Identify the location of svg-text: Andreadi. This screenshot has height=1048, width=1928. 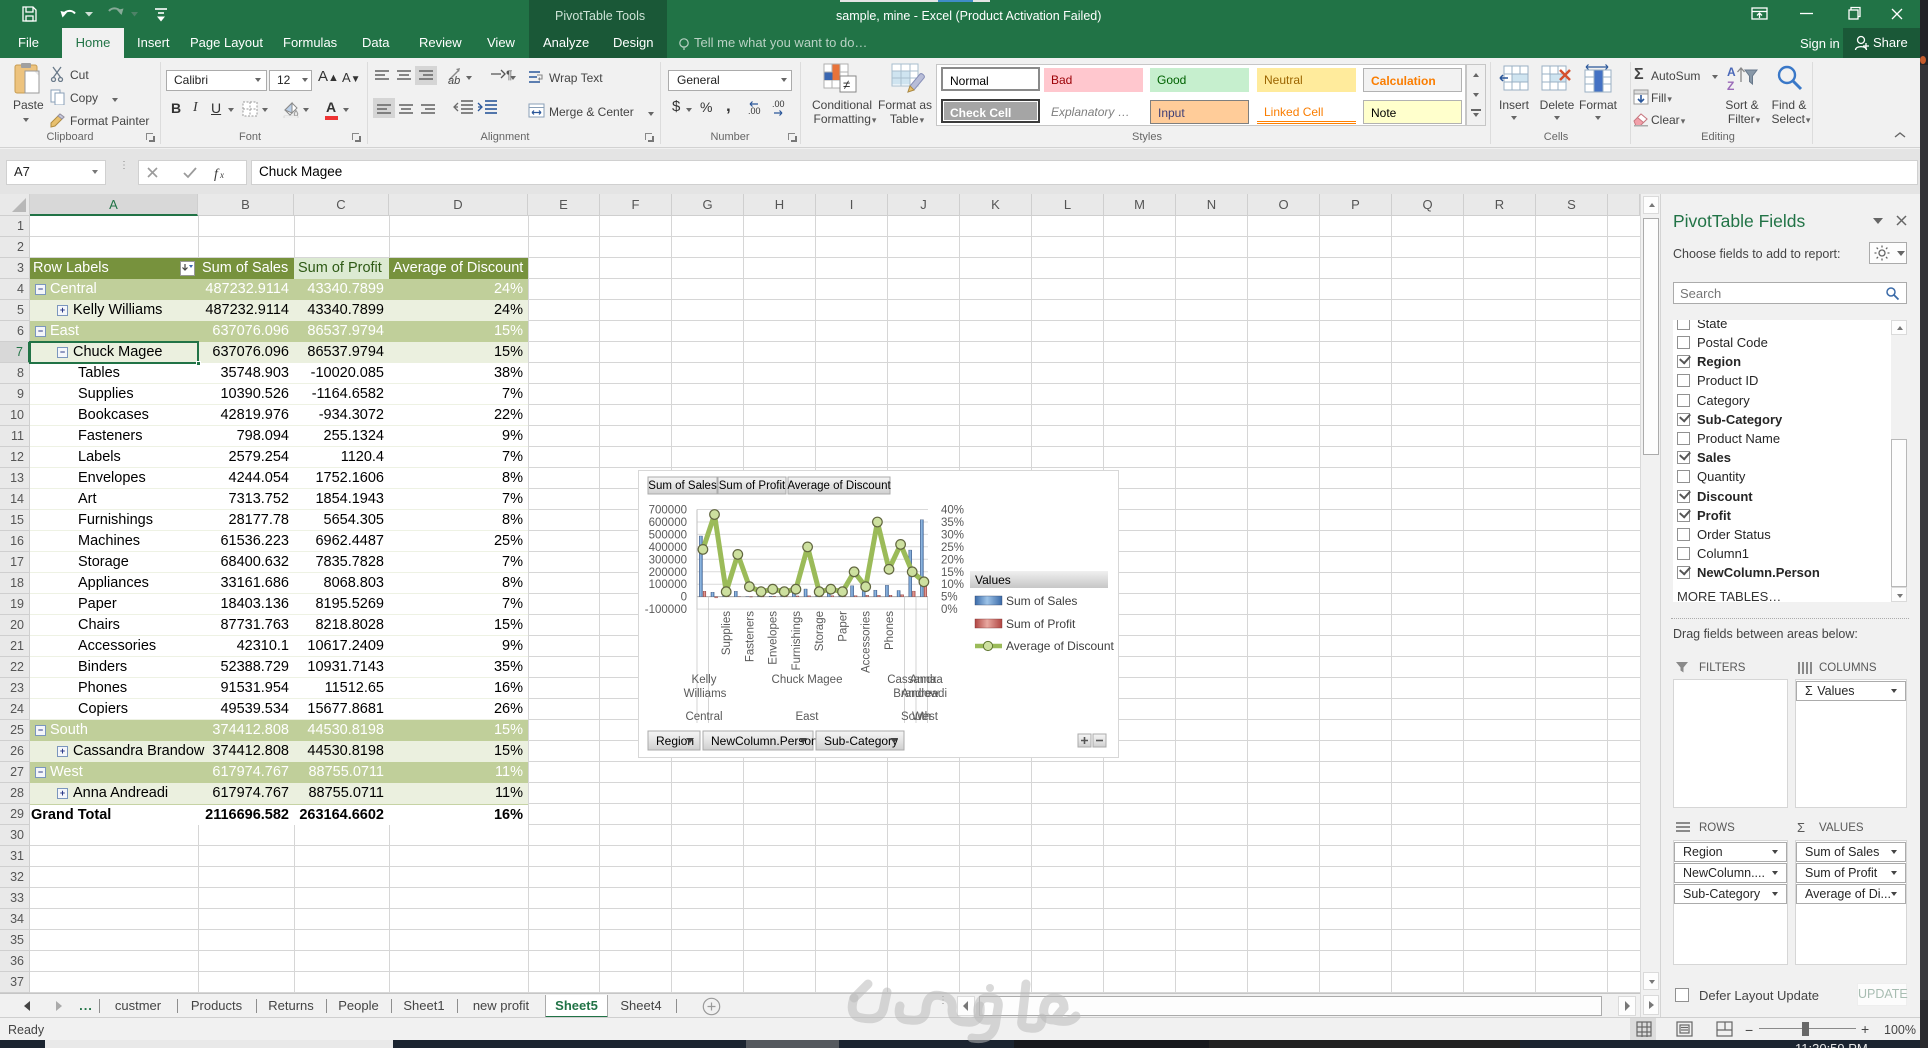
(924, 694).